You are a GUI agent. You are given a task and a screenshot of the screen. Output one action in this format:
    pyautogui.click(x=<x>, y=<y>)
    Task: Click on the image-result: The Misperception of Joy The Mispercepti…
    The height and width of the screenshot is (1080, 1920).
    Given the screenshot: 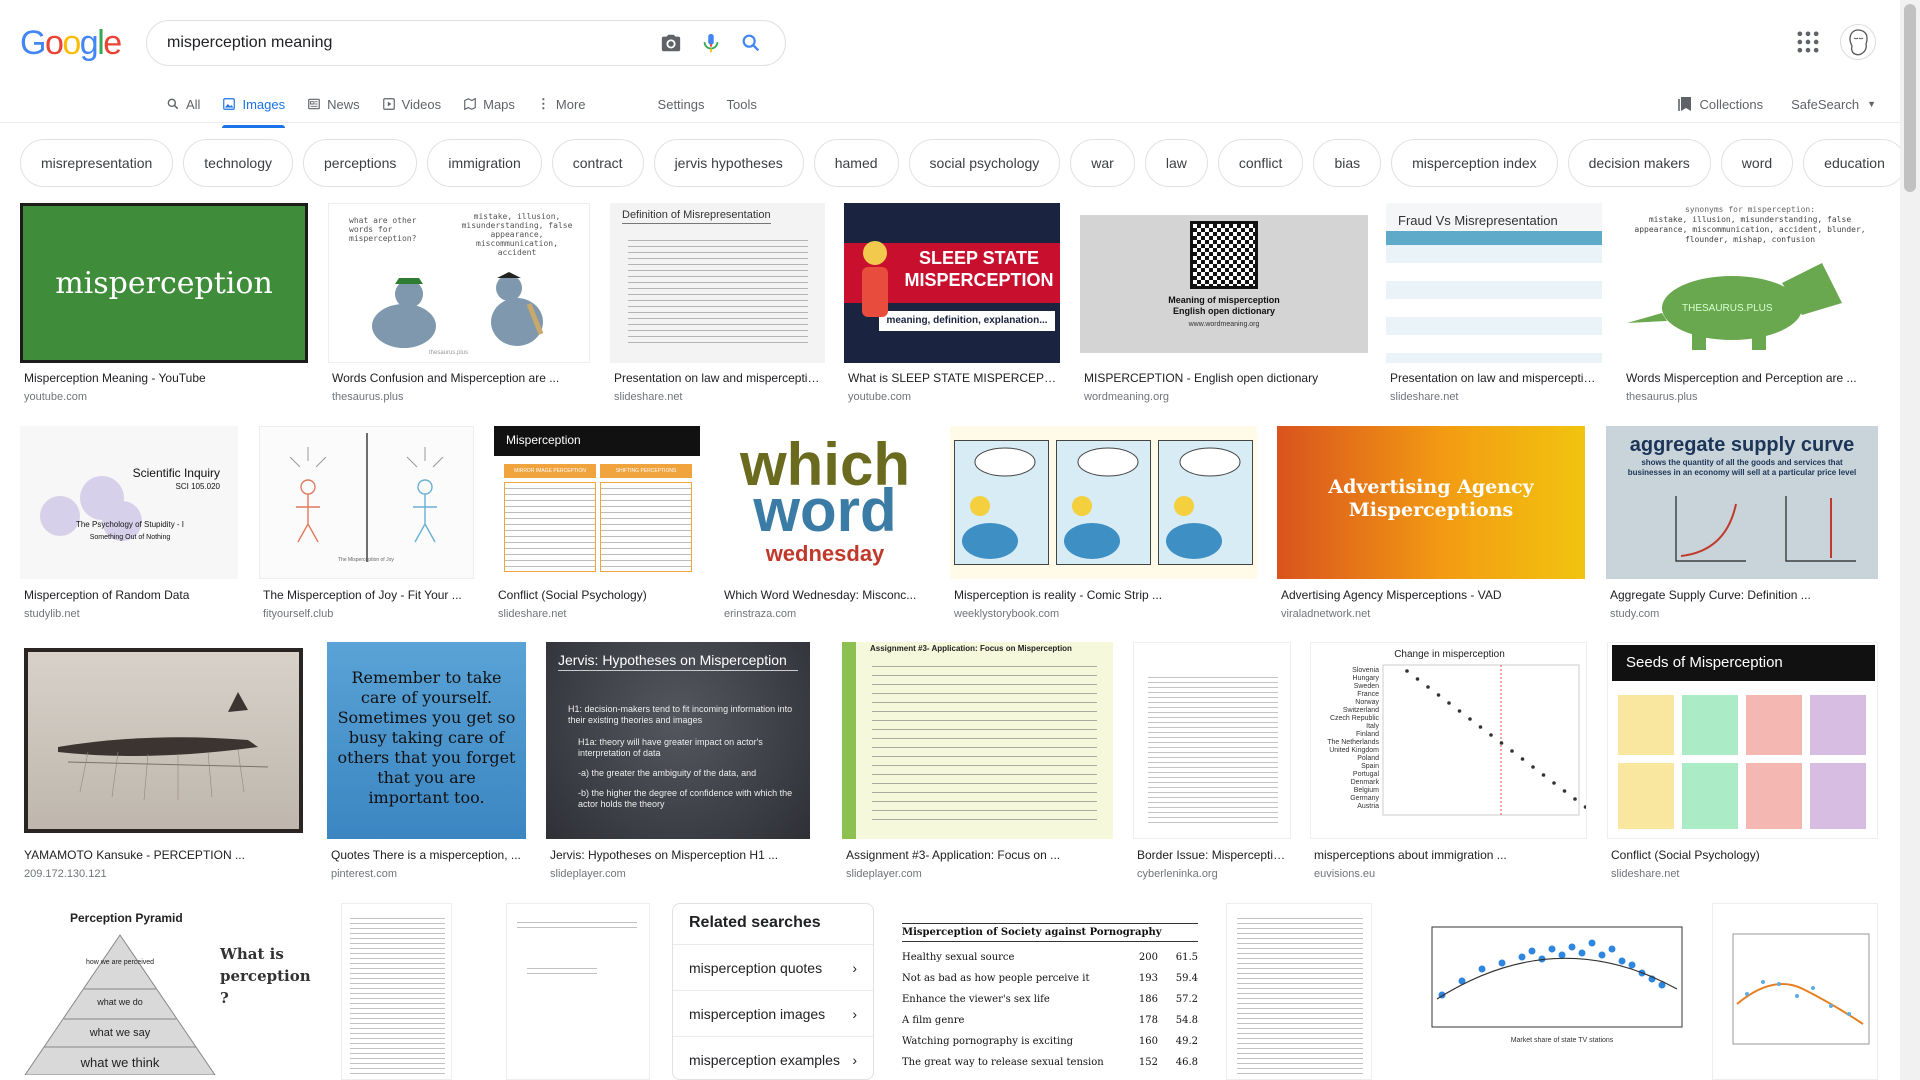 What is the action you would take?
    pyautogui.click(x=366, y=524)
    